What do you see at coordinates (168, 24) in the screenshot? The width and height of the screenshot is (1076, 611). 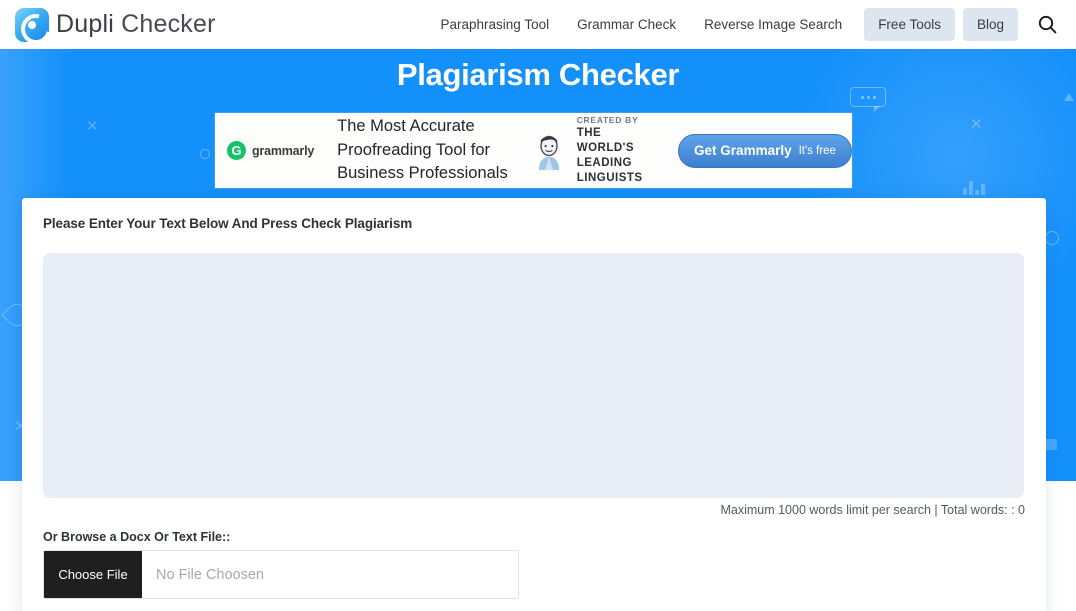 I see `brand-name-part2: Checker` at bounding box center [168, 24].